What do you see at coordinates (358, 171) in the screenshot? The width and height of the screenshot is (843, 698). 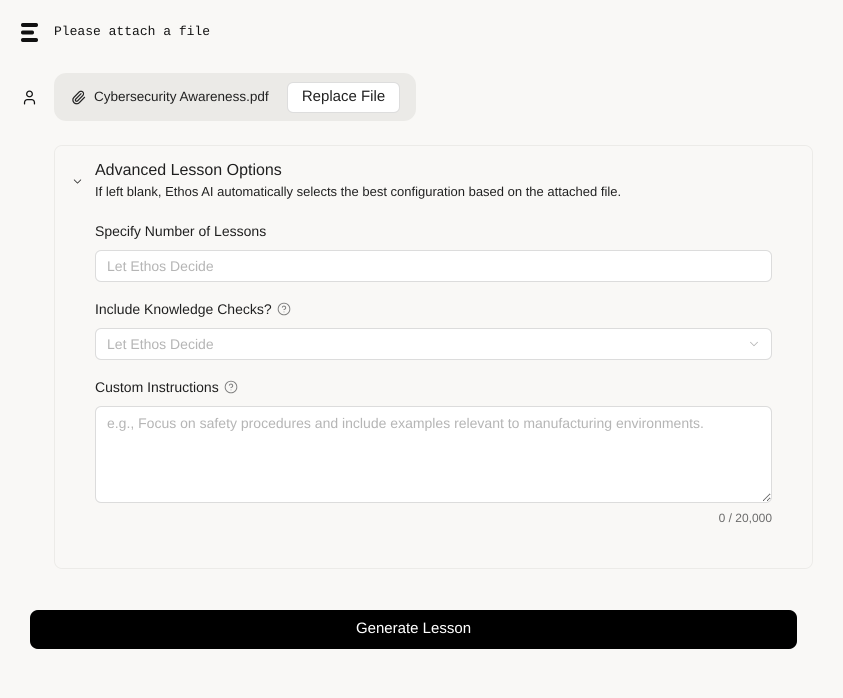 I see `section-title: Advanced Lesson Options` at bounding box center [358, 171].